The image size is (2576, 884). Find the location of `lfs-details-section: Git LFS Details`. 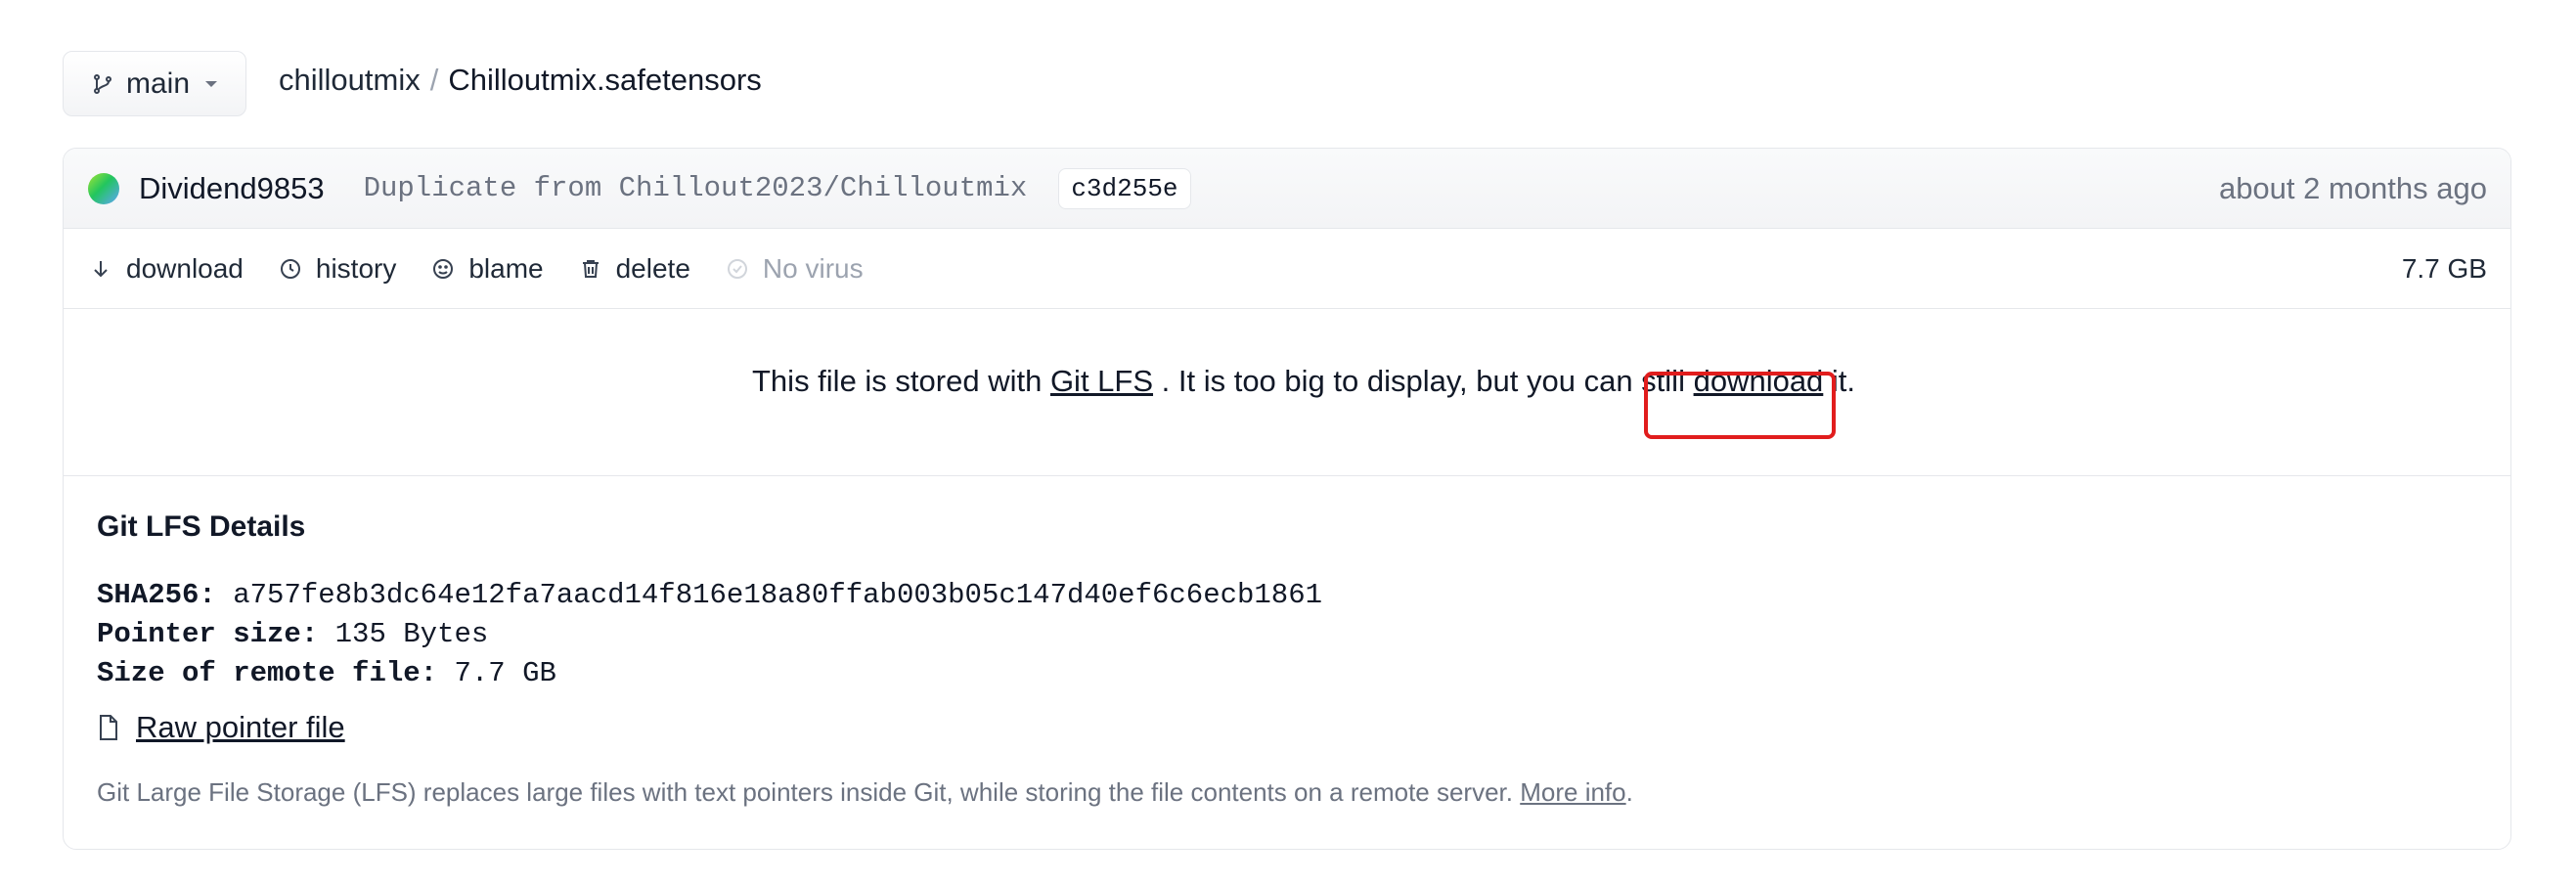

lfs-details-section: Git LFS Details is located at coordinates (201, 527).